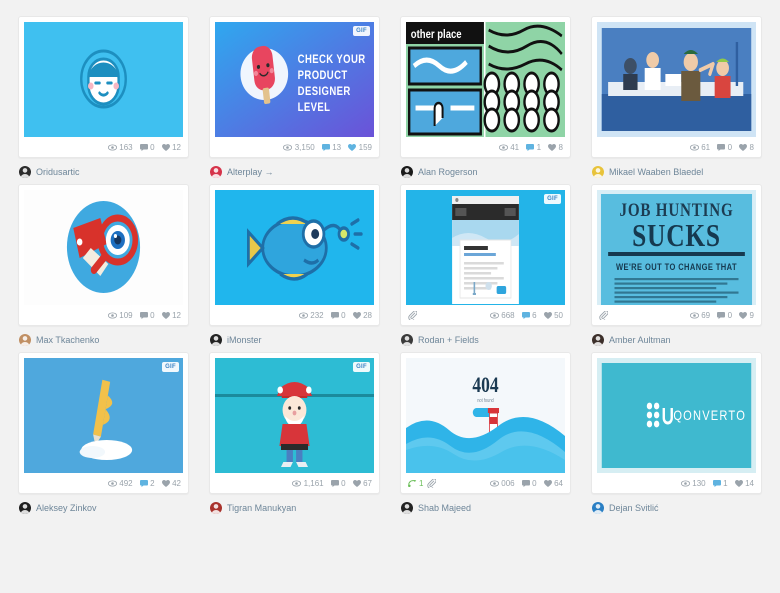 The image size is (780, 593). I want to click on likes-stat: 64, so click(553, 483).